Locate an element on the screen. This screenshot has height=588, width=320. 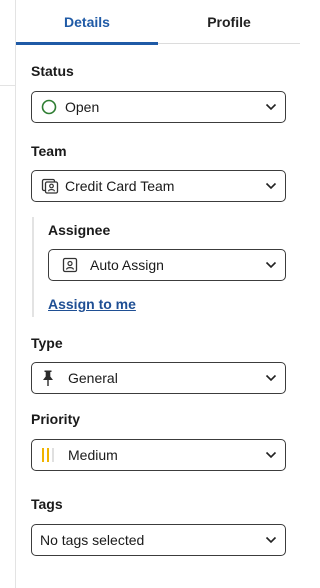
team-value: Credit Card Team is located at coordinates (120, 186).